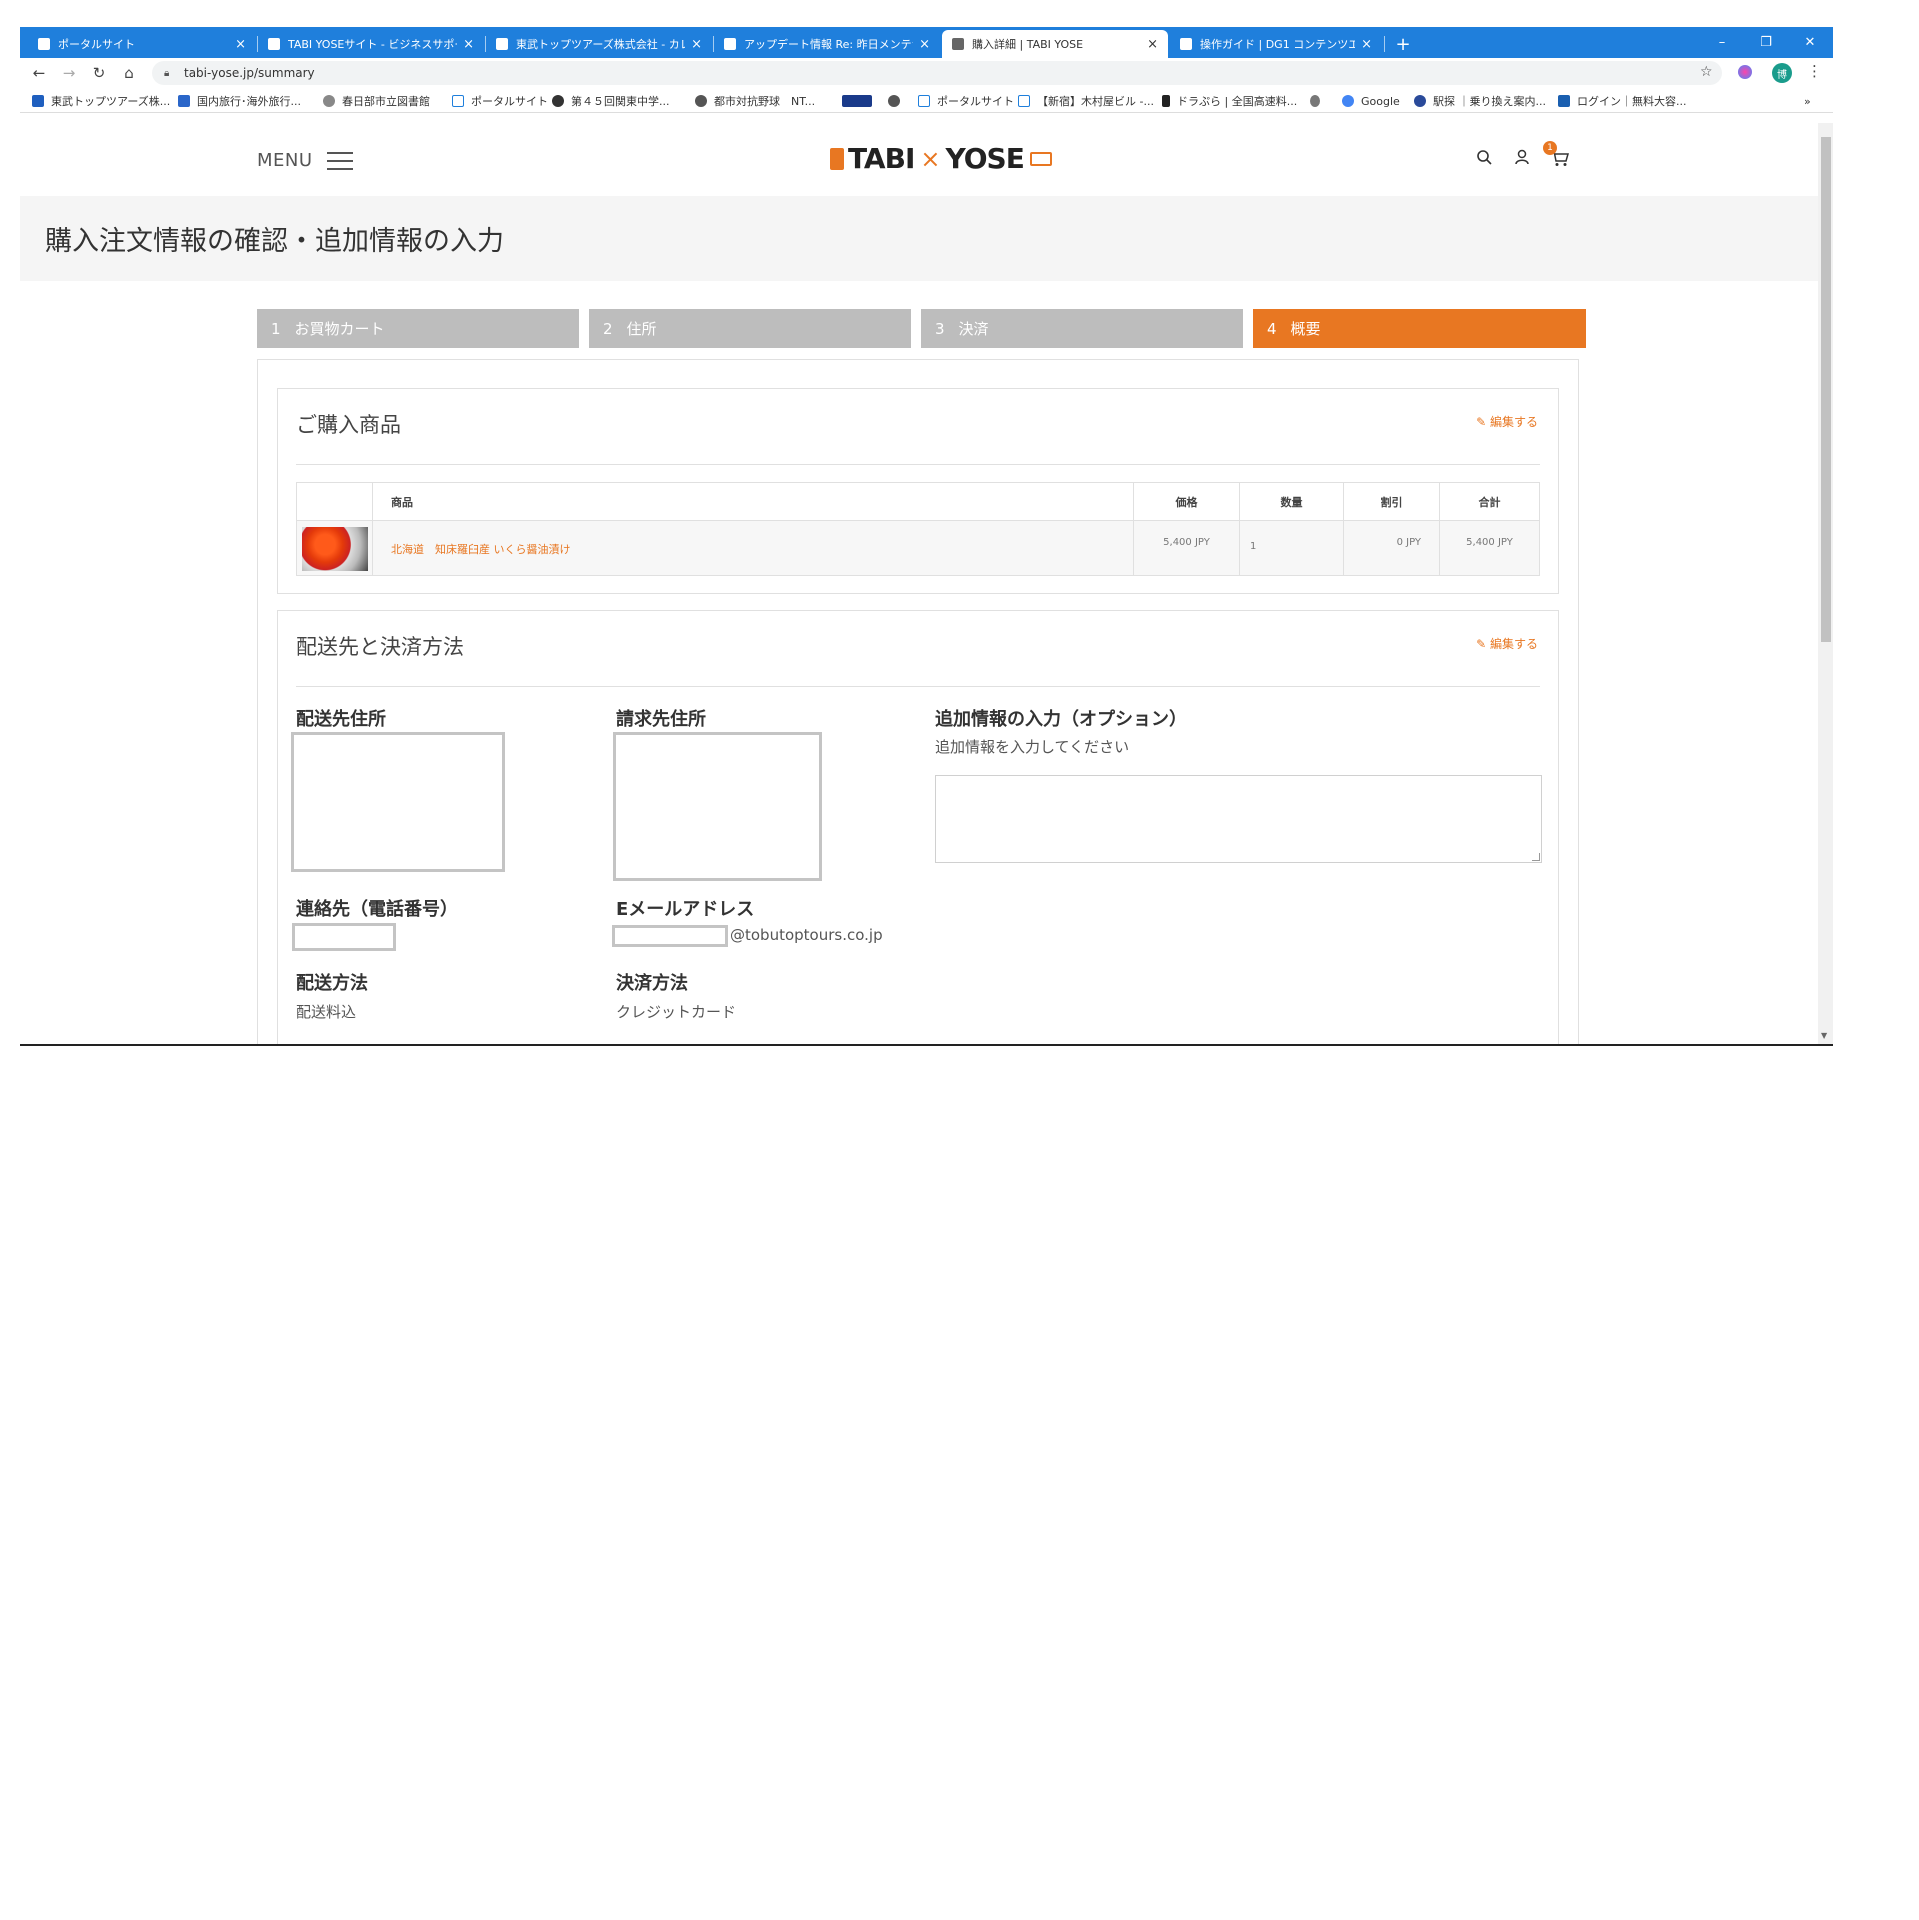 The height and width of the screenshot is (1920, 1919). What do you see at coordinates (249, 73) in the screenshot?
I see `url-text: tabi-yose.jp/summary` at bounding box center [249, 73].